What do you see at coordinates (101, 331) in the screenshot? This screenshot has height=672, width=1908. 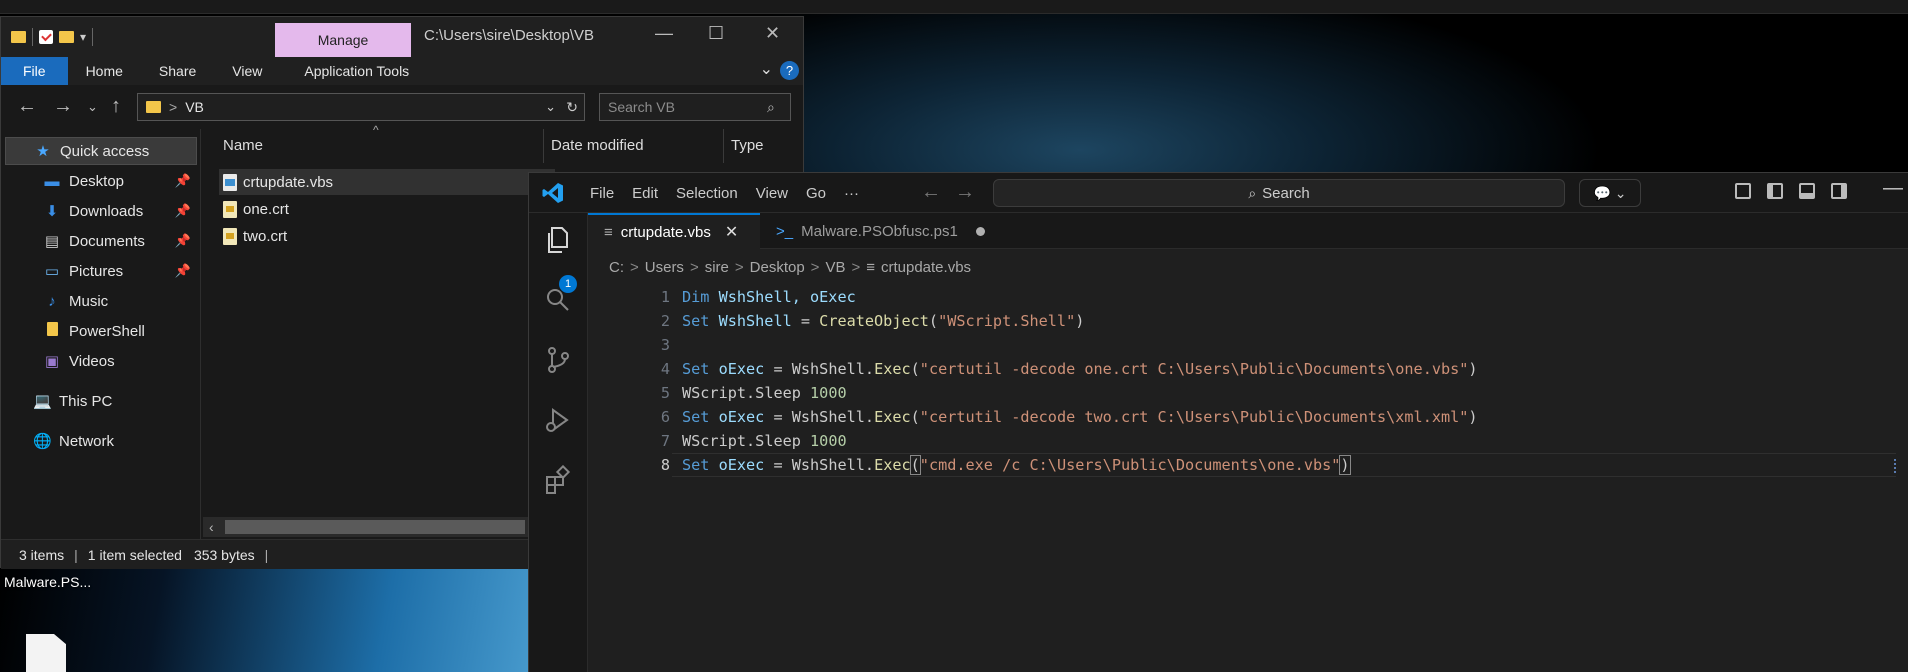 I see `nav-item-powershell: PowerShell` at bounding box center [101, 331].